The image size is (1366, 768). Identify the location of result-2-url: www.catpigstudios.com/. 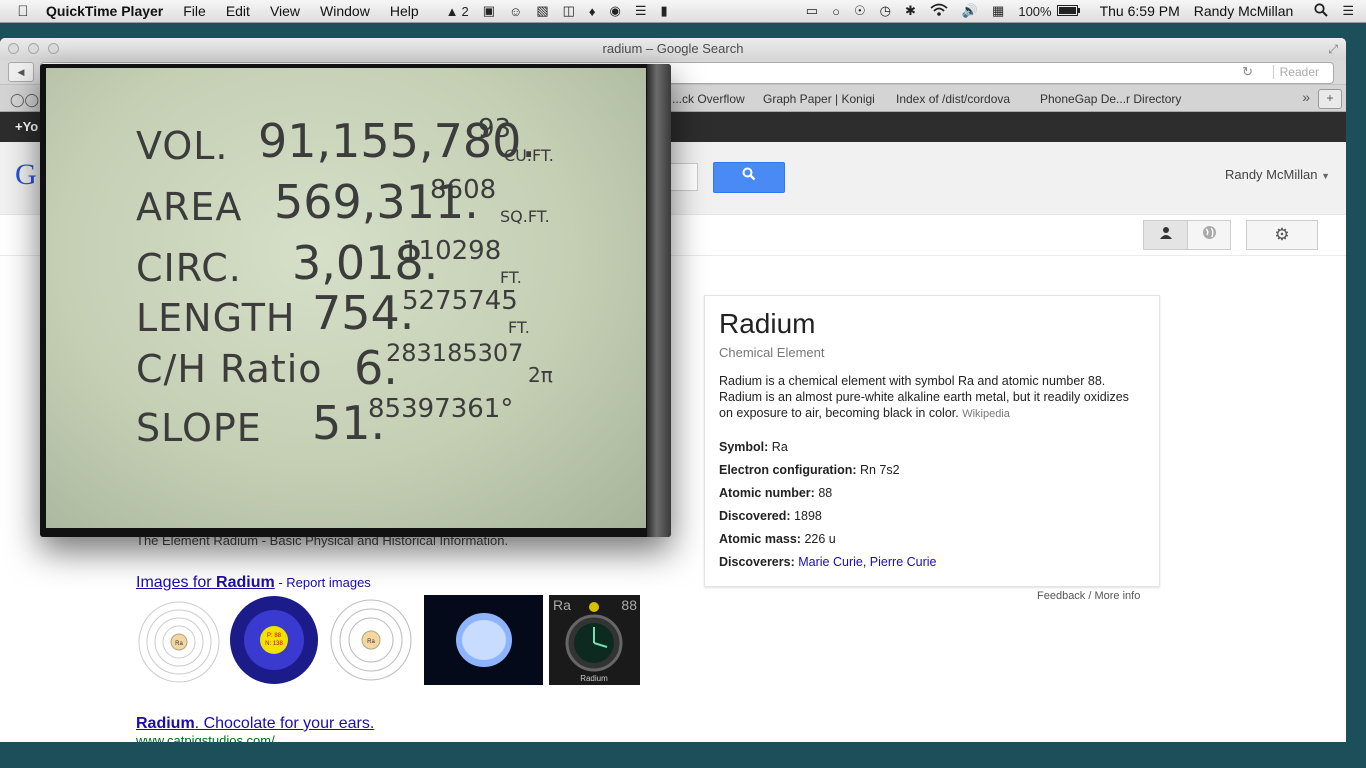
(205, 737).